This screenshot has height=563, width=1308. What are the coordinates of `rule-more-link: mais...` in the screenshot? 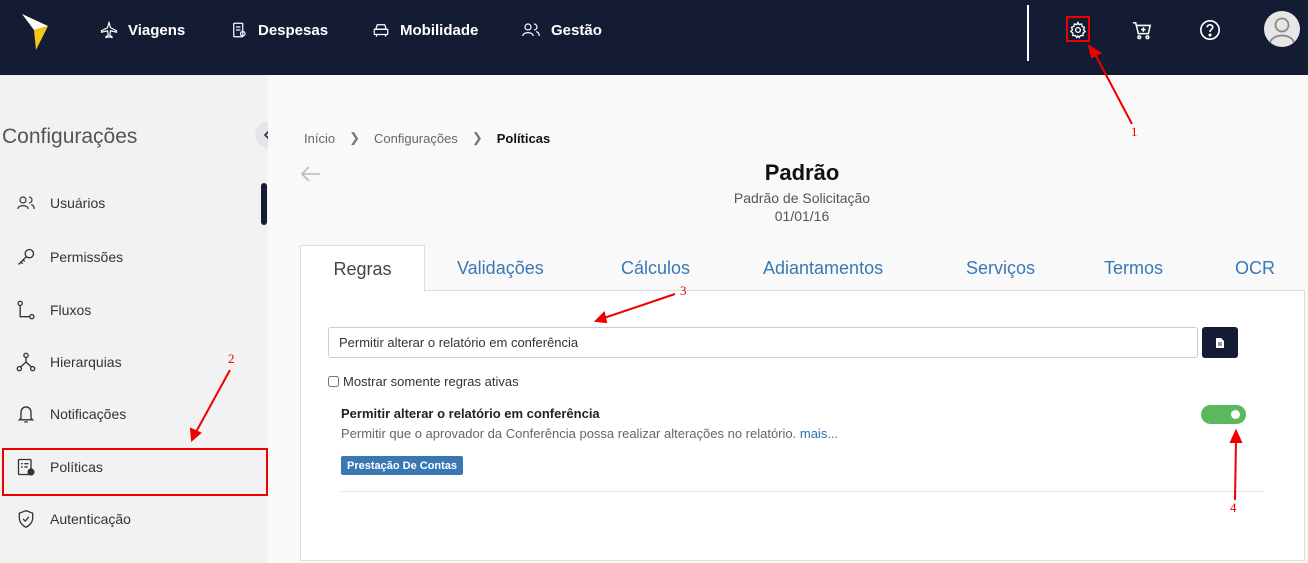 It's located at (819, 433).